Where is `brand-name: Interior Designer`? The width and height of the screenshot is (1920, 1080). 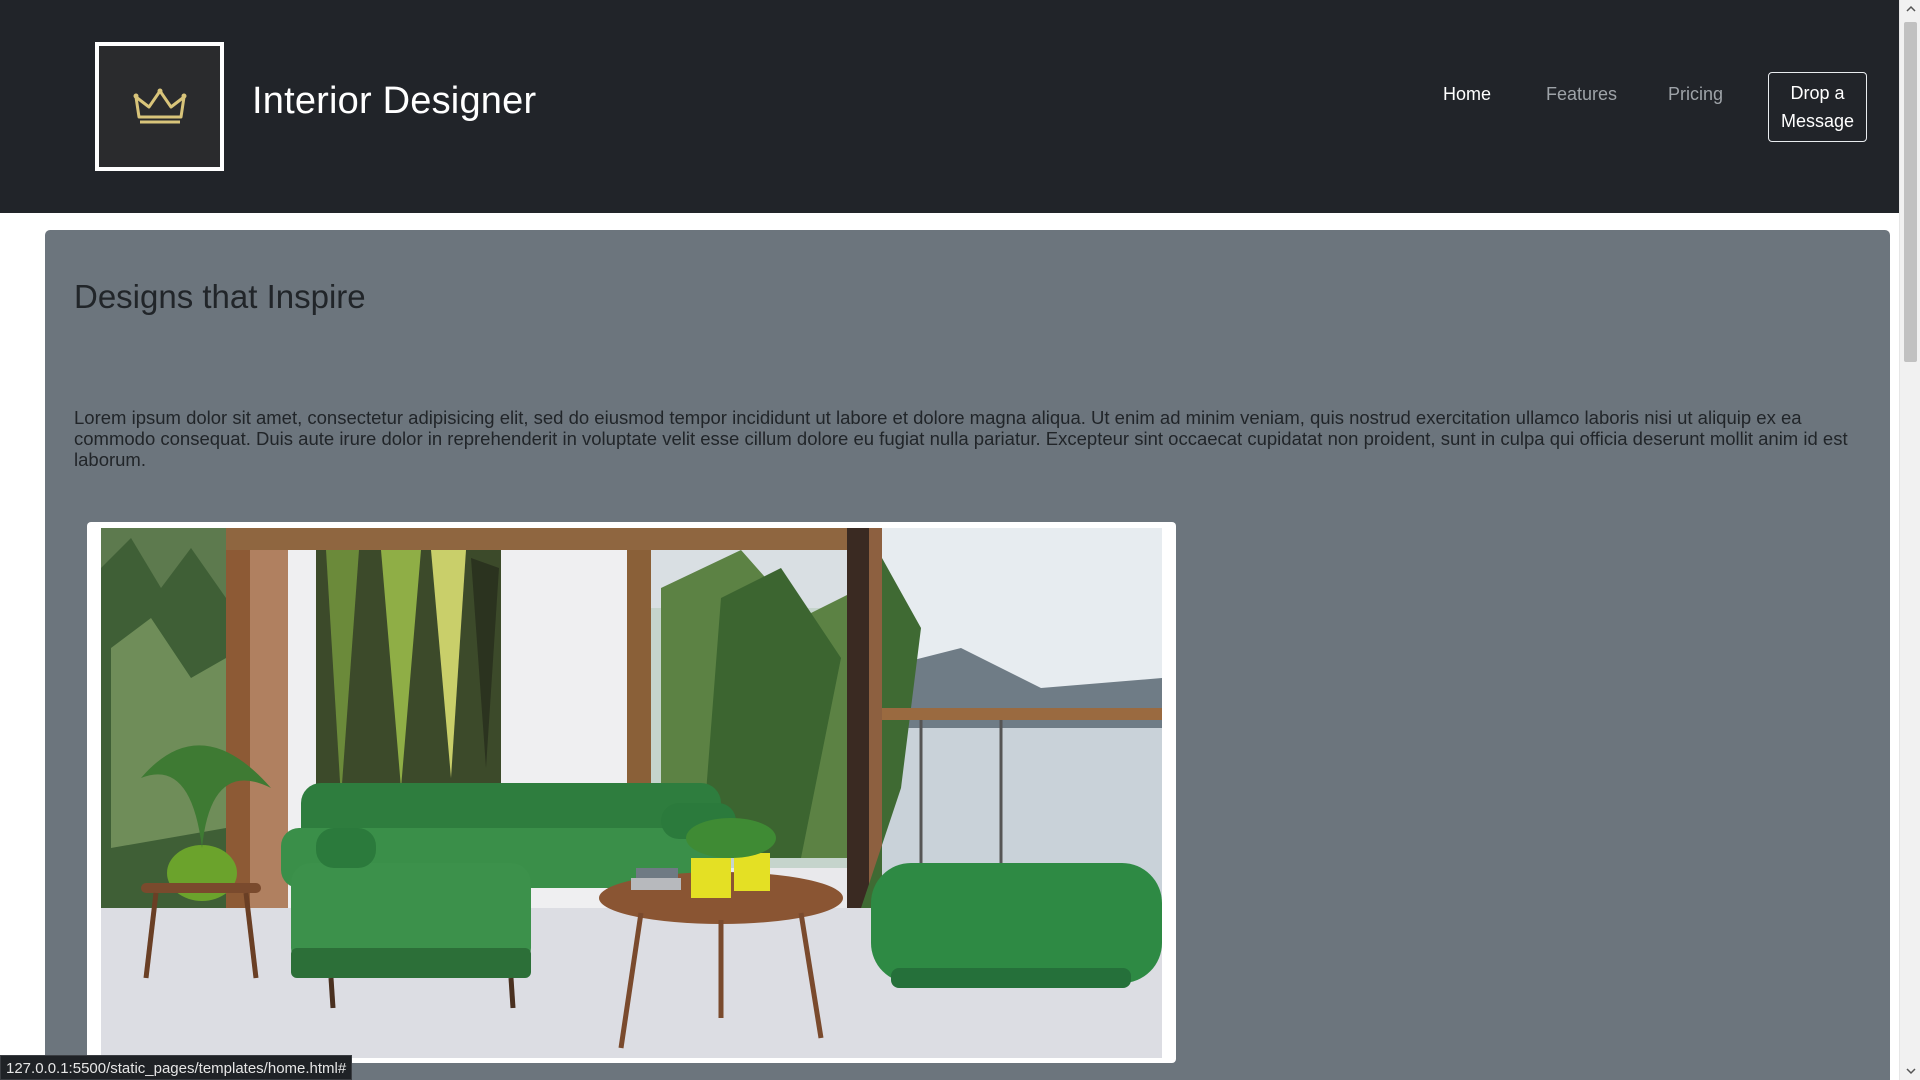
brand-name: Interior Designer is located at coordinates (394, 101).